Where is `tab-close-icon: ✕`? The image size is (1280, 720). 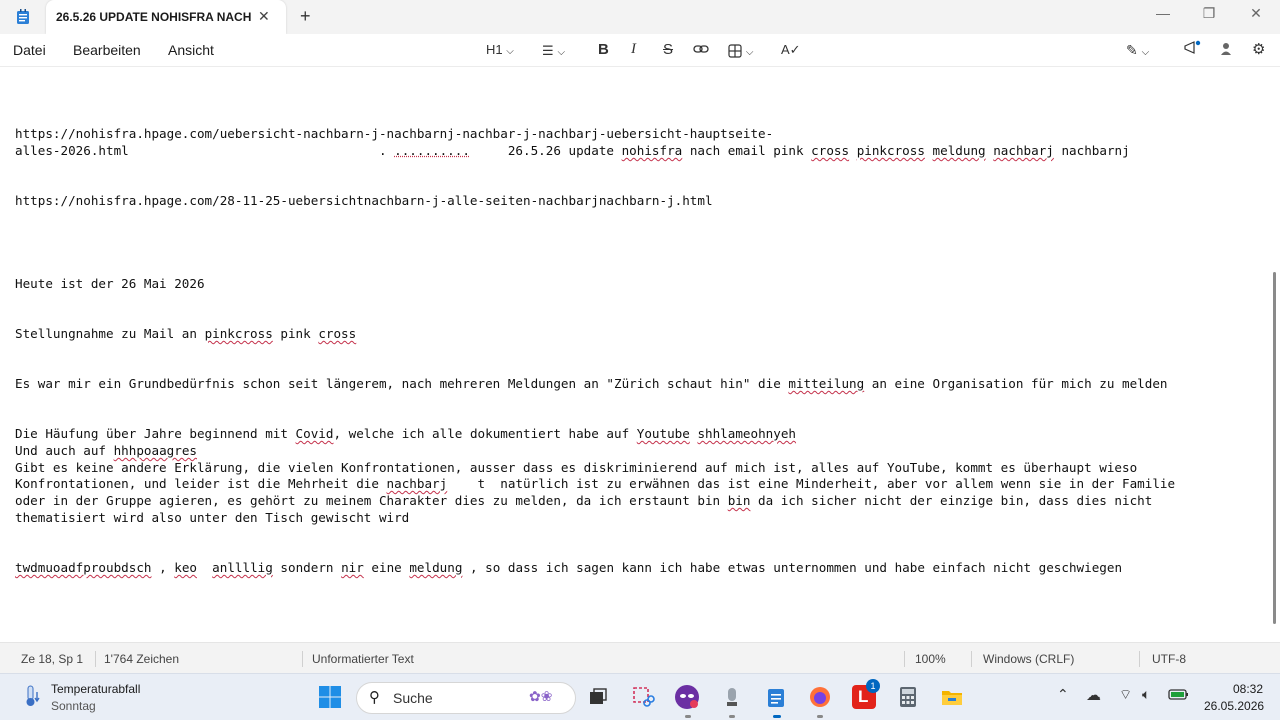
tab-close-icon: ✕ is located at coordinates (264, 16).